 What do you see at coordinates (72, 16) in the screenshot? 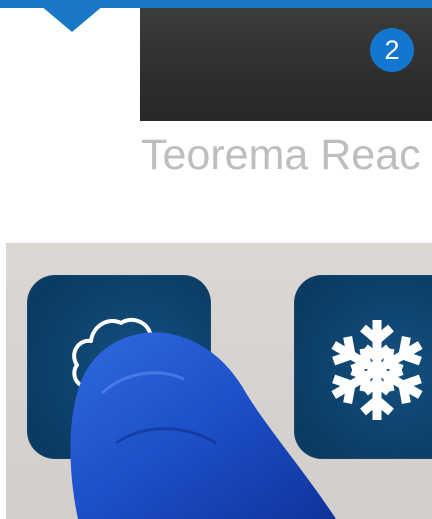
I see `step-pointer-arrow` at bounding box center [72, 16].